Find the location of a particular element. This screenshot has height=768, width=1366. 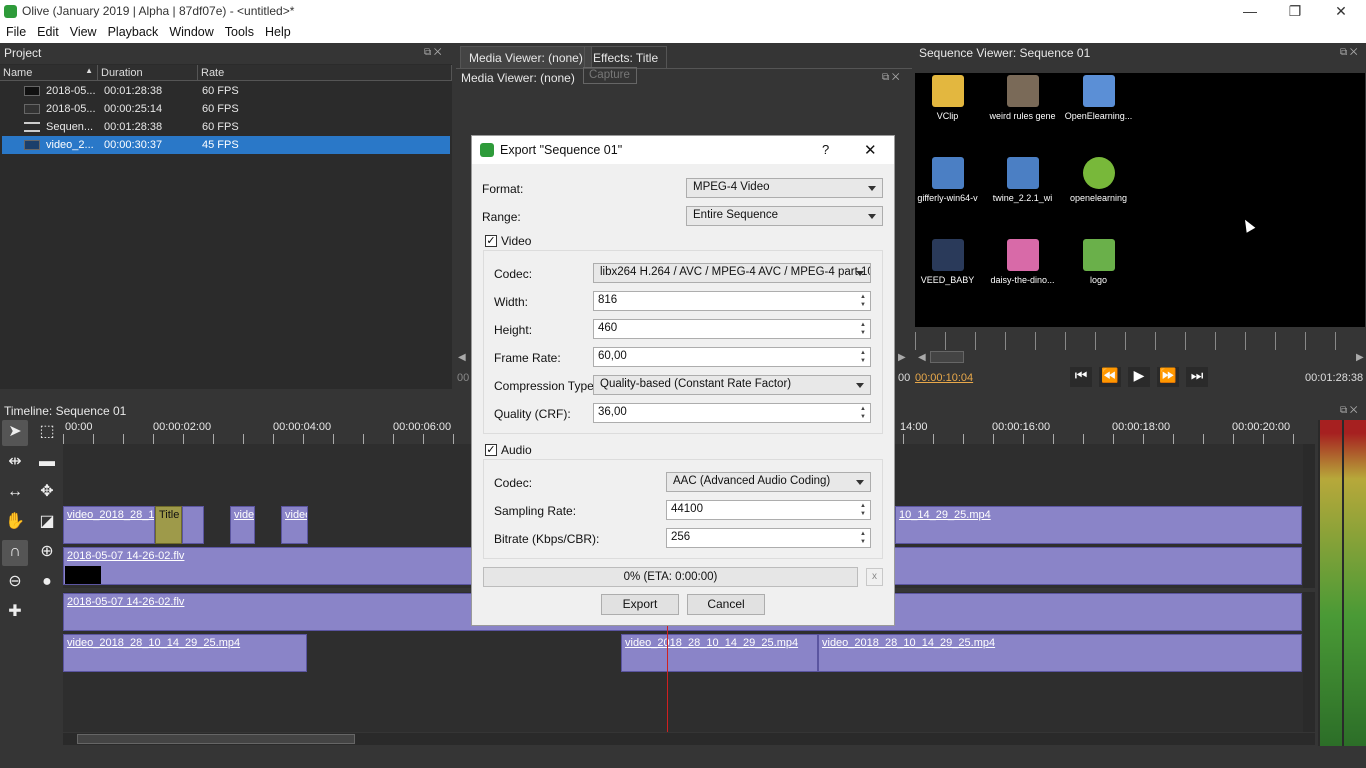

capture-button: Capture is located at coordinates (610, 75).